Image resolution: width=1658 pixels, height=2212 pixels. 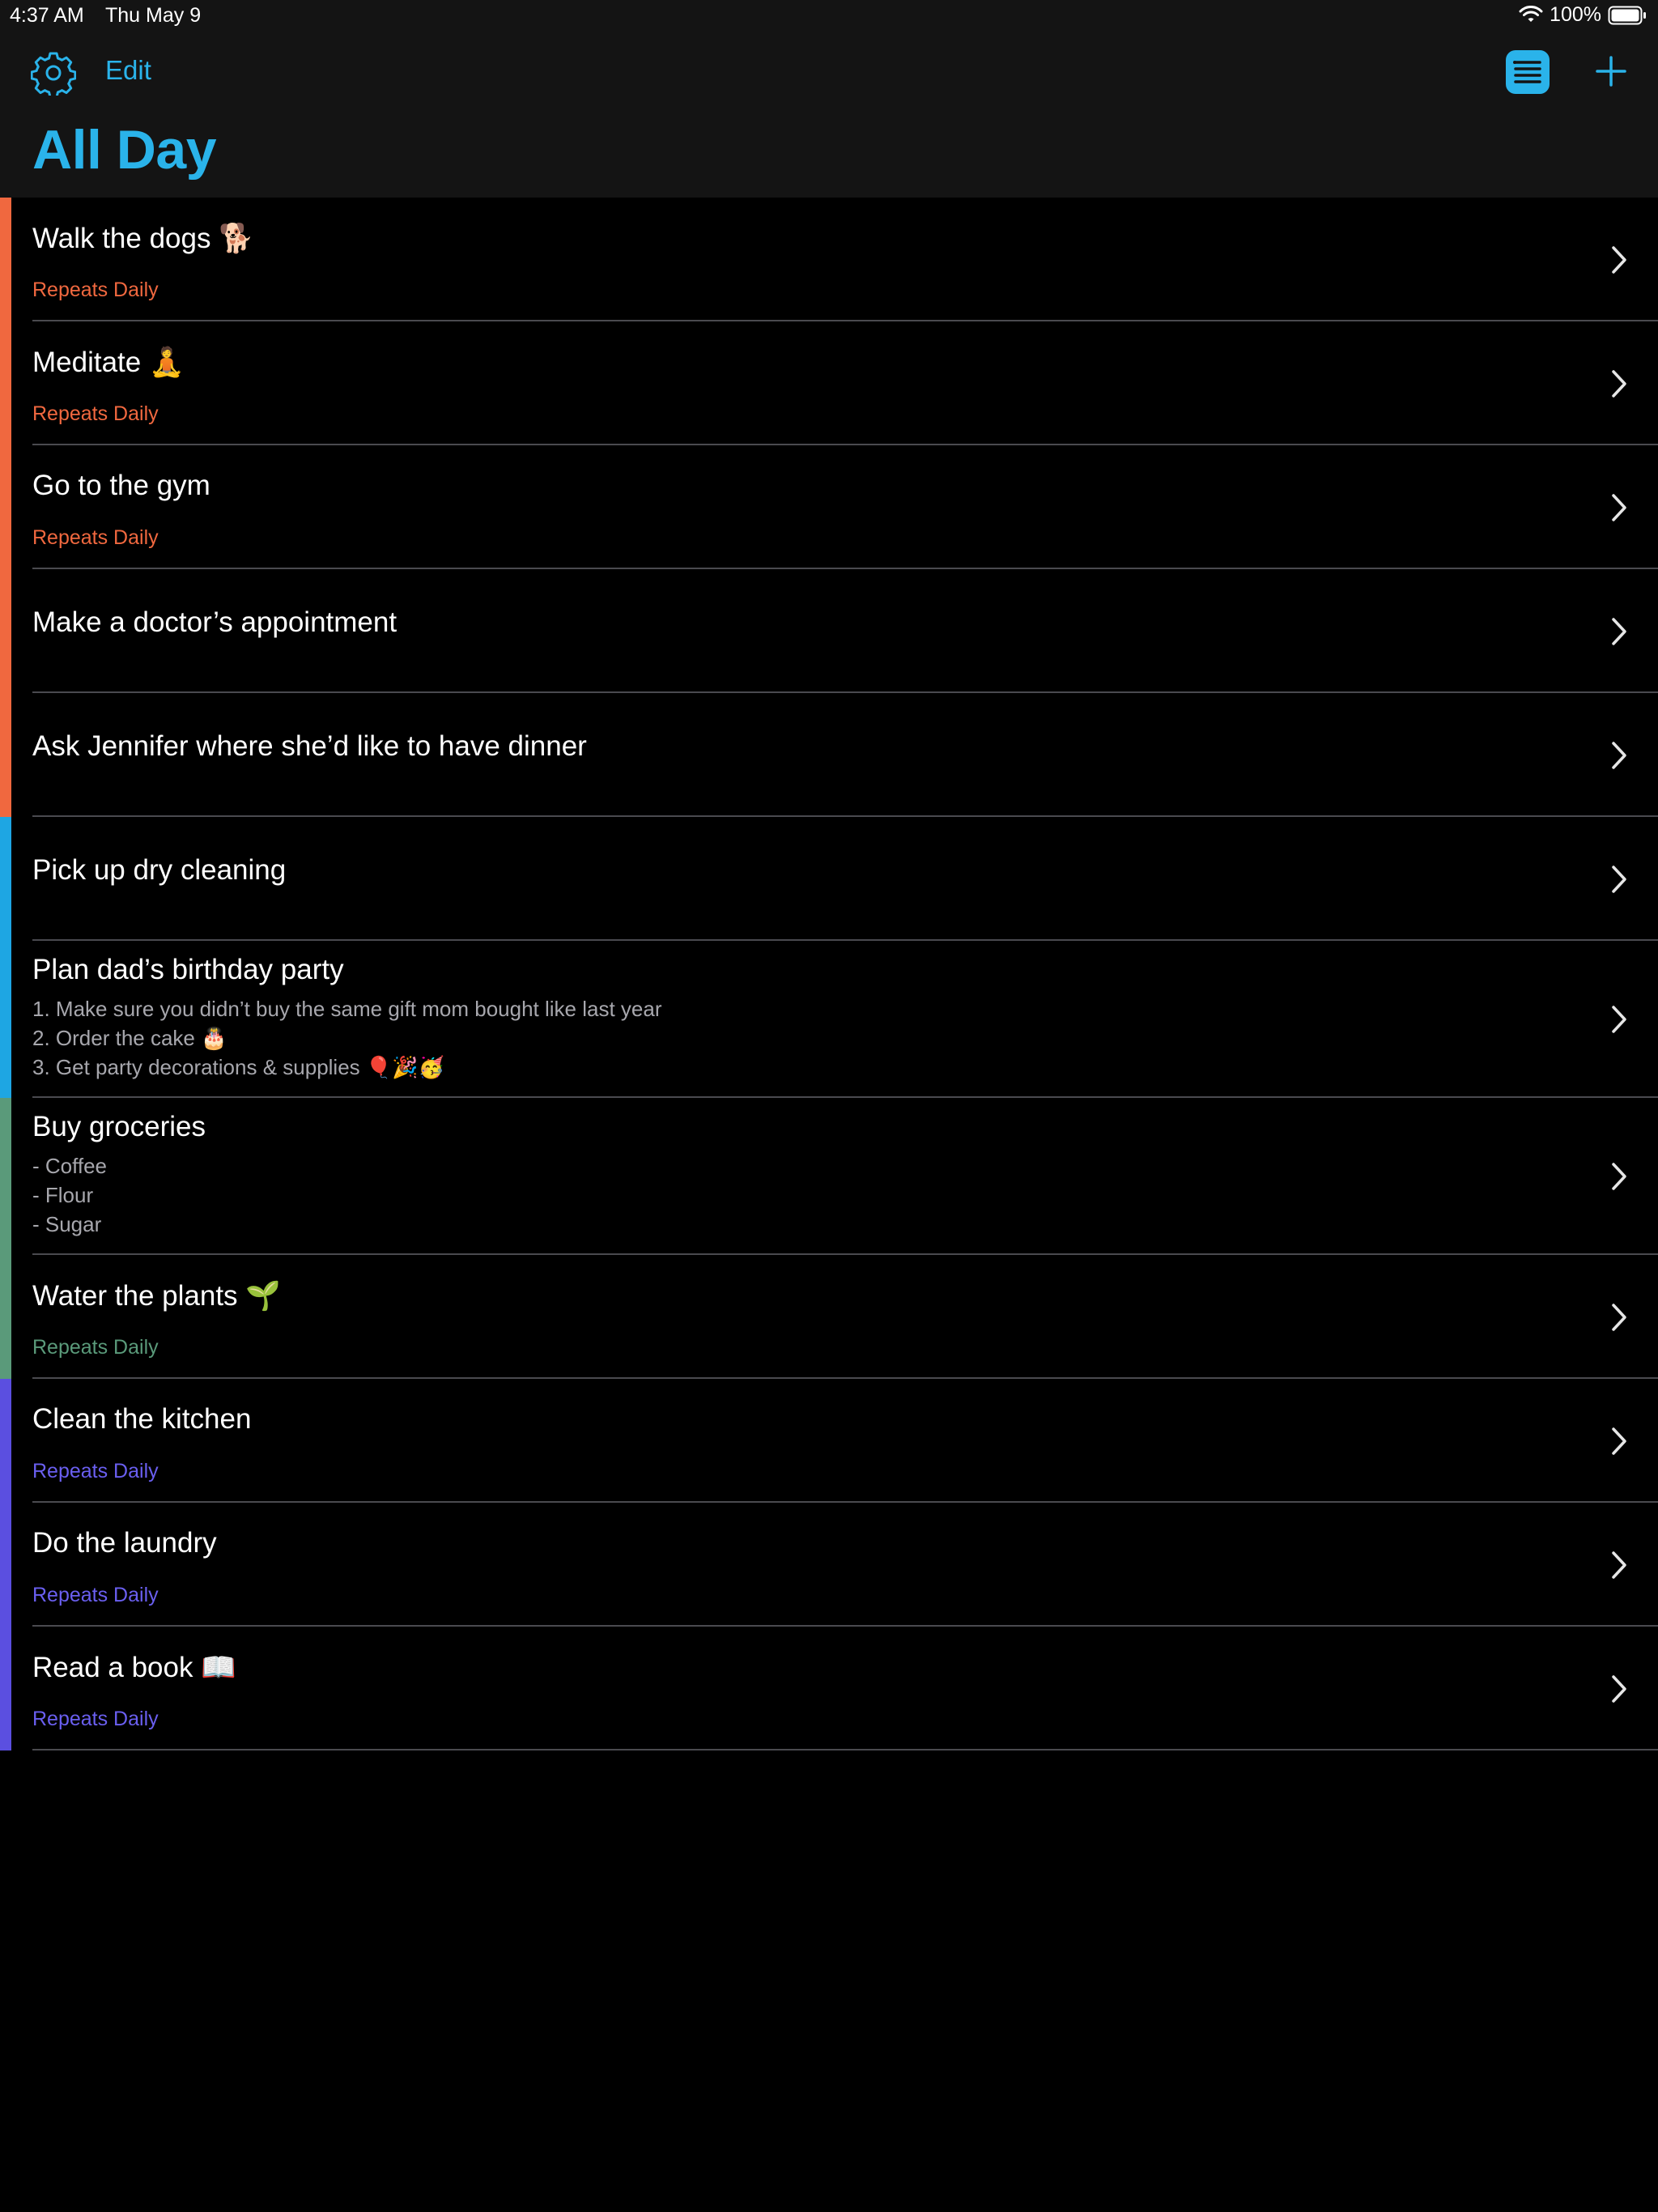 I want to click on list-view-button, so click(x=1528, y=72).